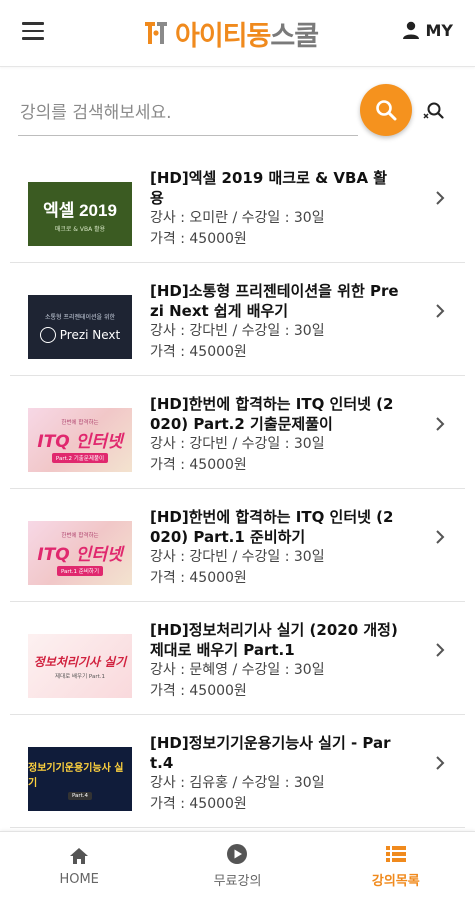  What do you see at coordinates (80, 214) in the screenshot?
I see `course-thumbnail: 엑셀 2019 매크로 & VBA 활용` at bounding box center [80, 214].